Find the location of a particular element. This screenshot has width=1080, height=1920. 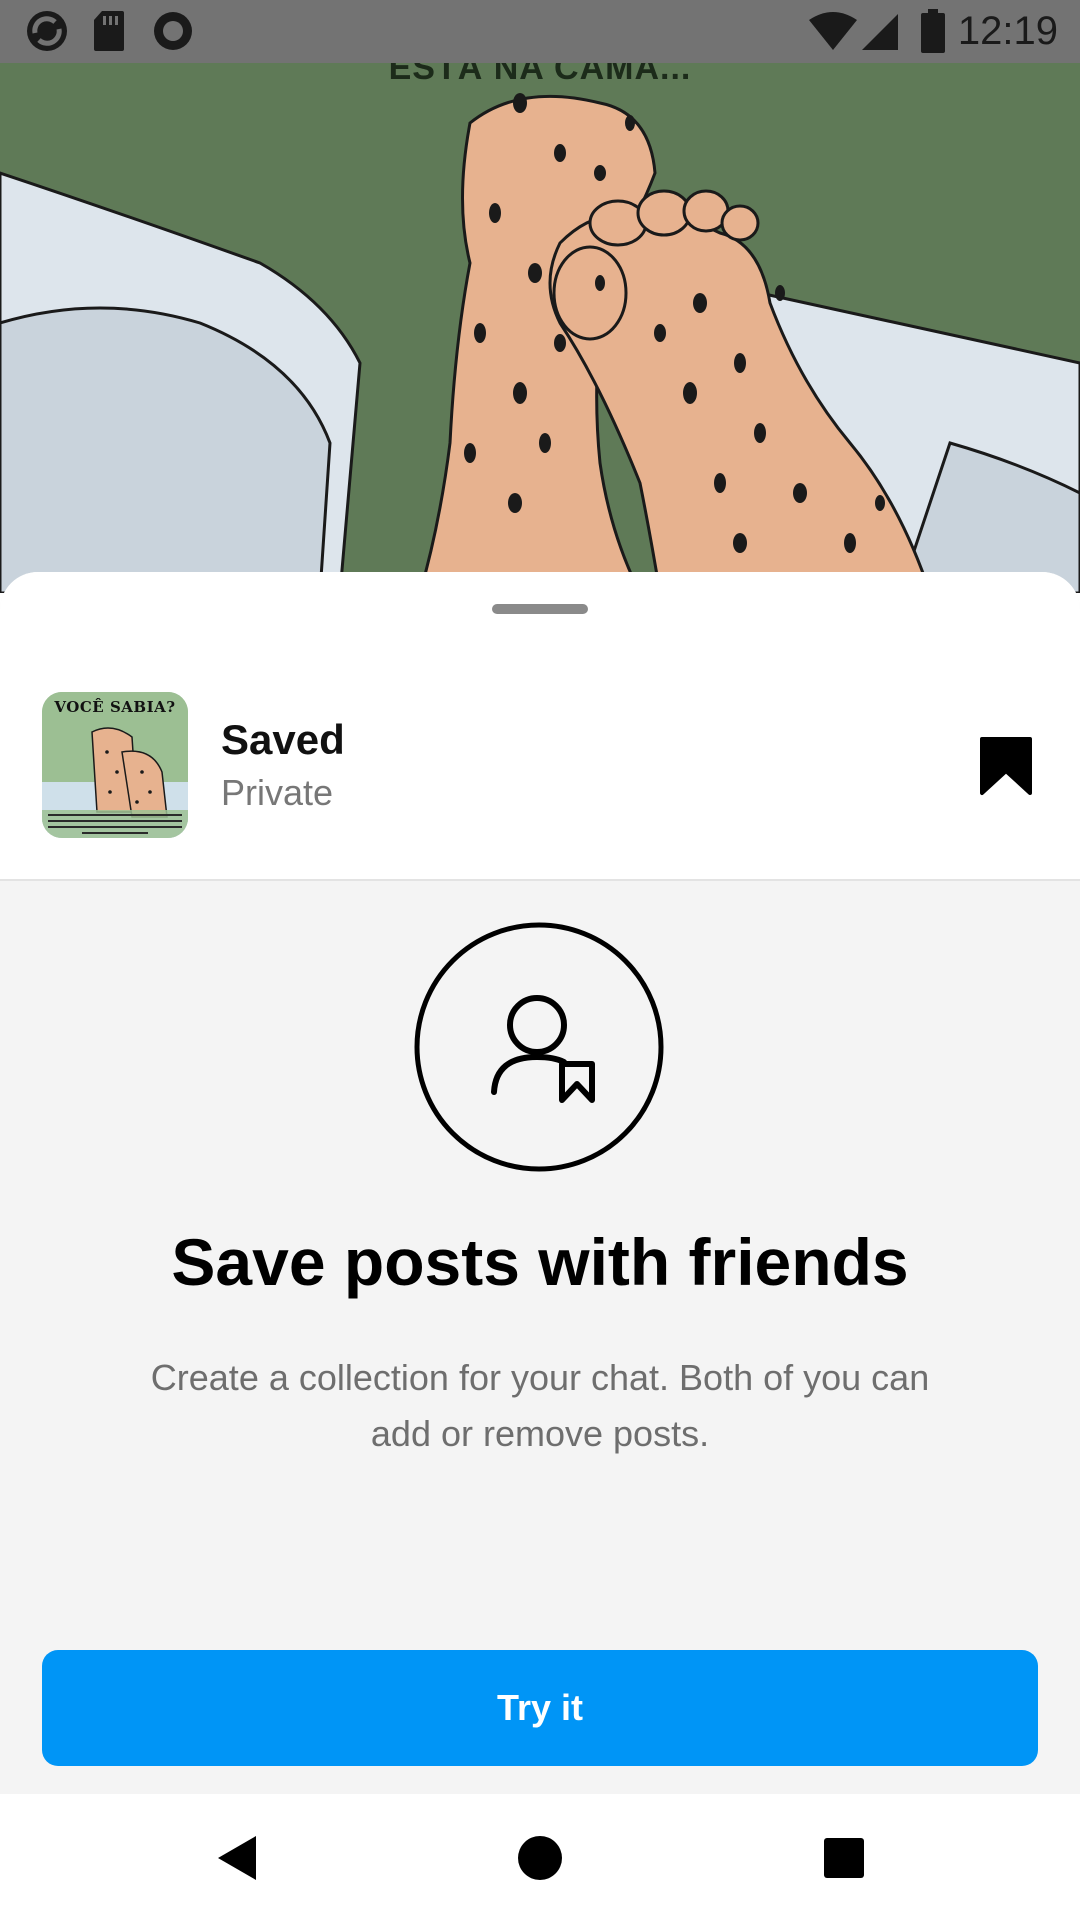

home-icon is located at coordinates (540, 1858).